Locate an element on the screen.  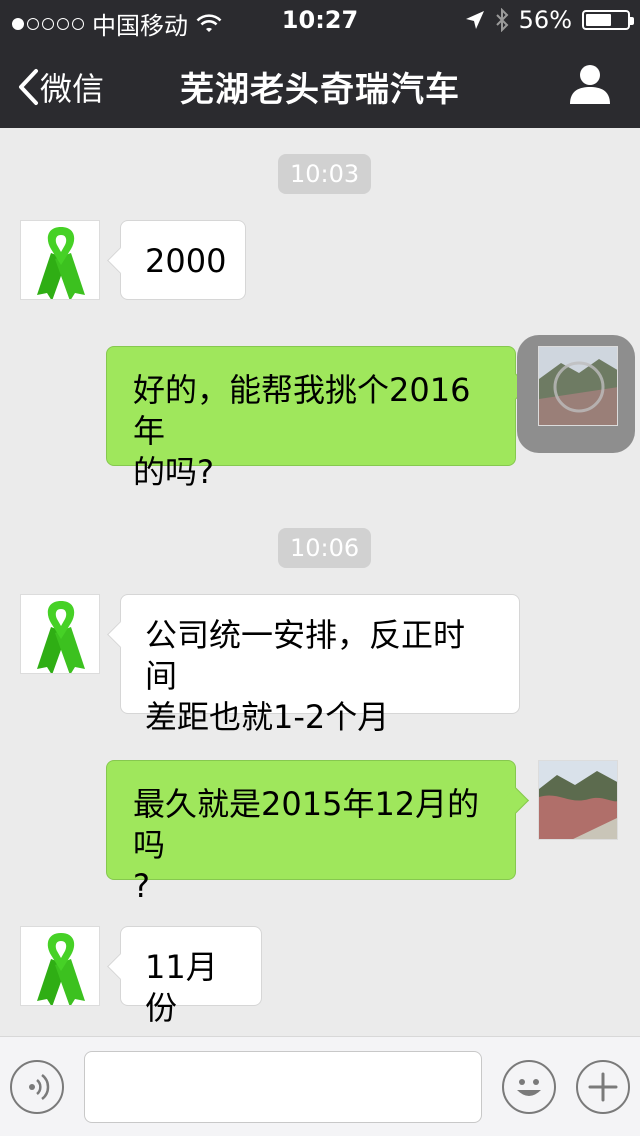
input-bar is located at coordinates (320, 1086).